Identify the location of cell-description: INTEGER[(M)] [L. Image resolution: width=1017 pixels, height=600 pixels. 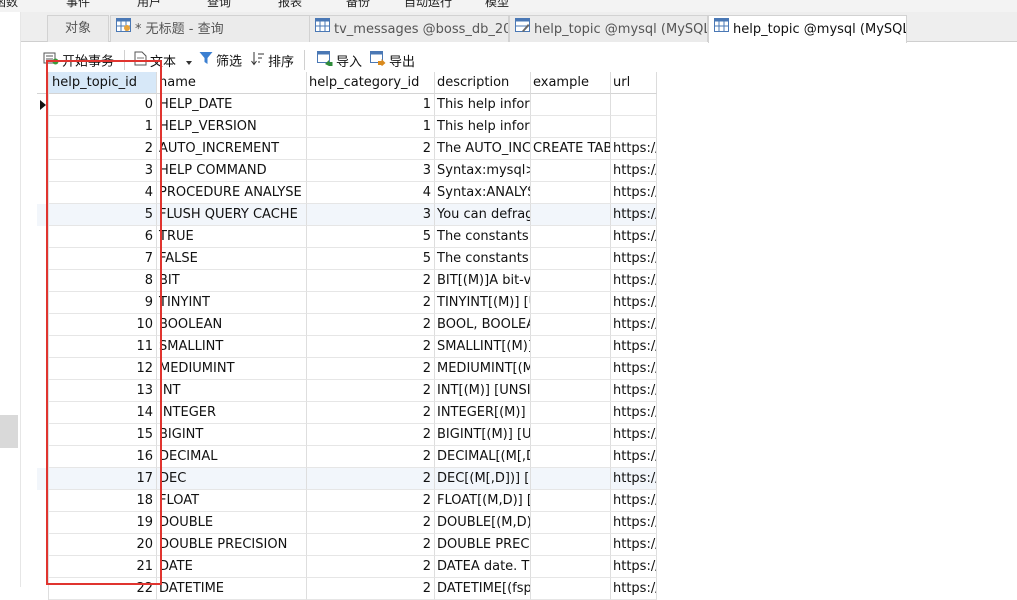
(483, 413).